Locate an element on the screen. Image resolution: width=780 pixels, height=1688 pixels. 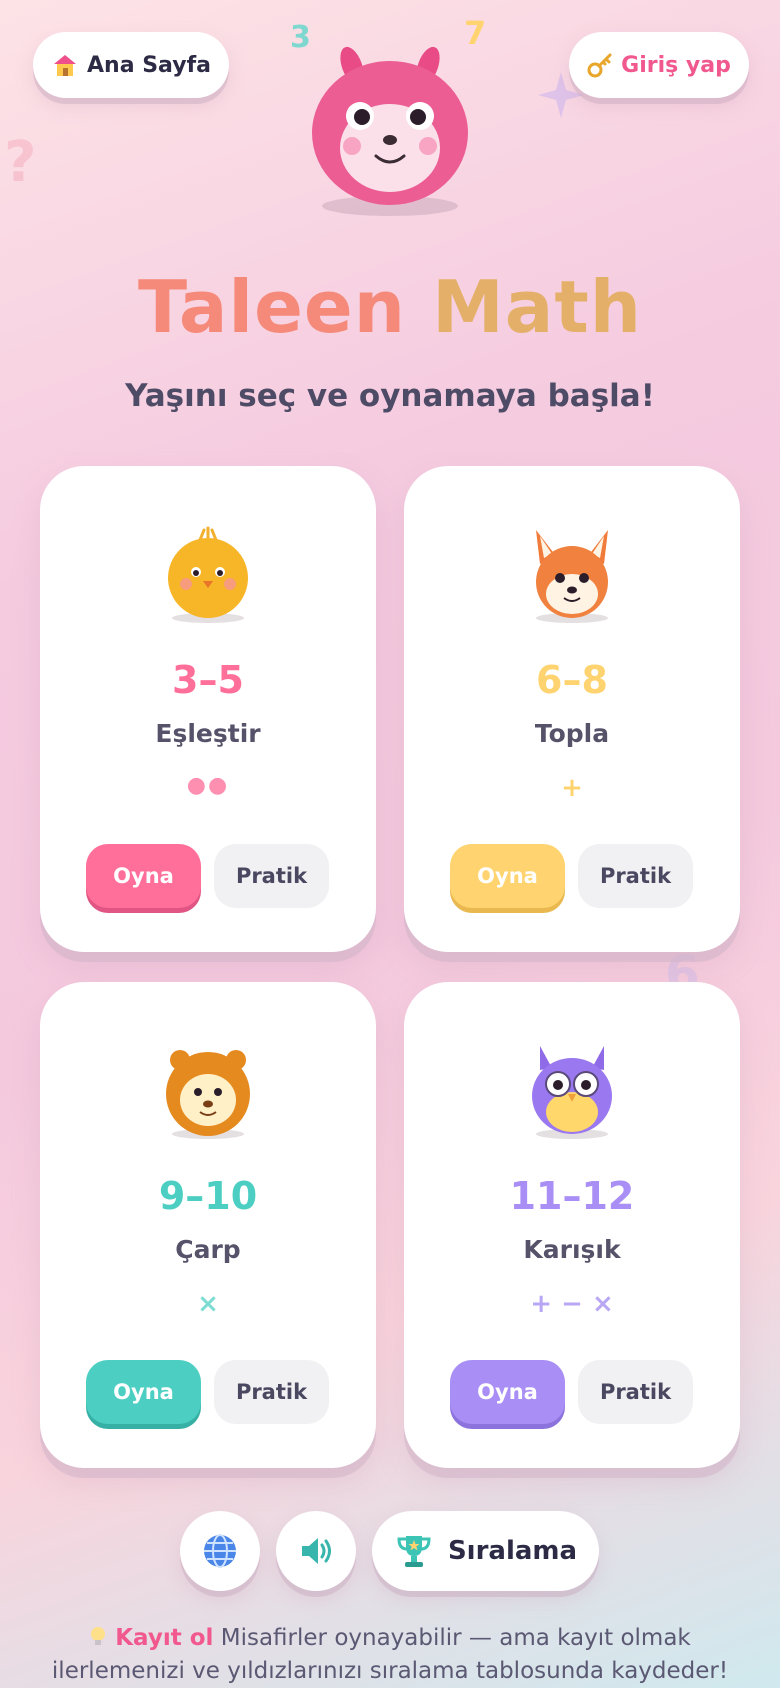
owl-icon is located at coordinates (572, 1092).